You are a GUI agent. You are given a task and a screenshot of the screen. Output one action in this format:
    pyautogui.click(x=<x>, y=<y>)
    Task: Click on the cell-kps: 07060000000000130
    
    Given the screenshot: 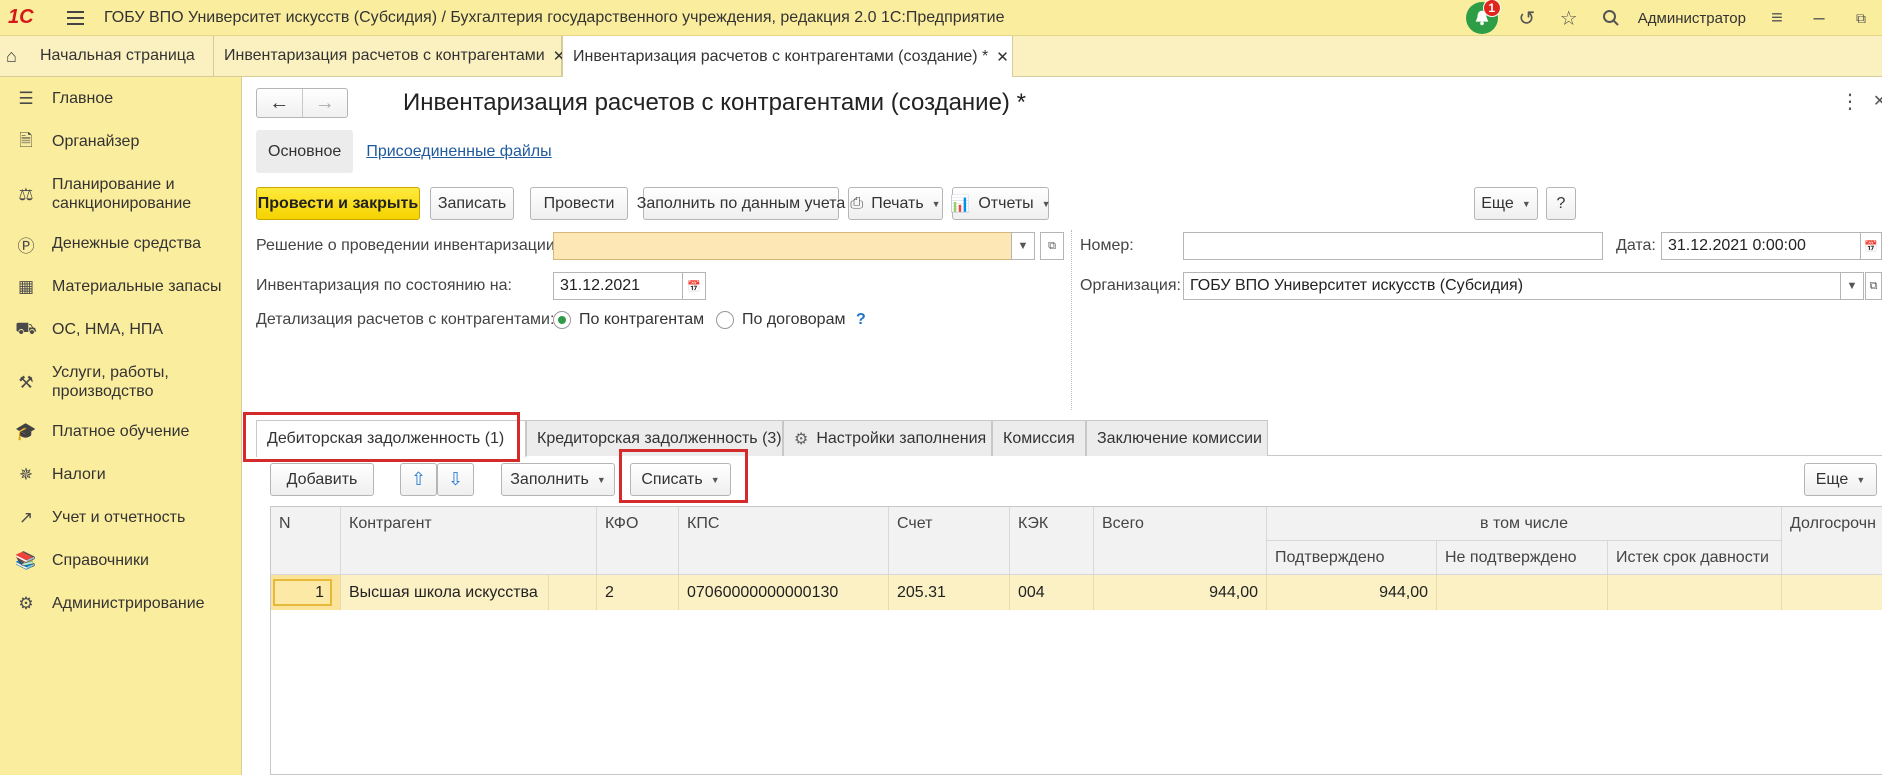 What is the action you would take?
    pyautogui.click(x=784, y=592)
    